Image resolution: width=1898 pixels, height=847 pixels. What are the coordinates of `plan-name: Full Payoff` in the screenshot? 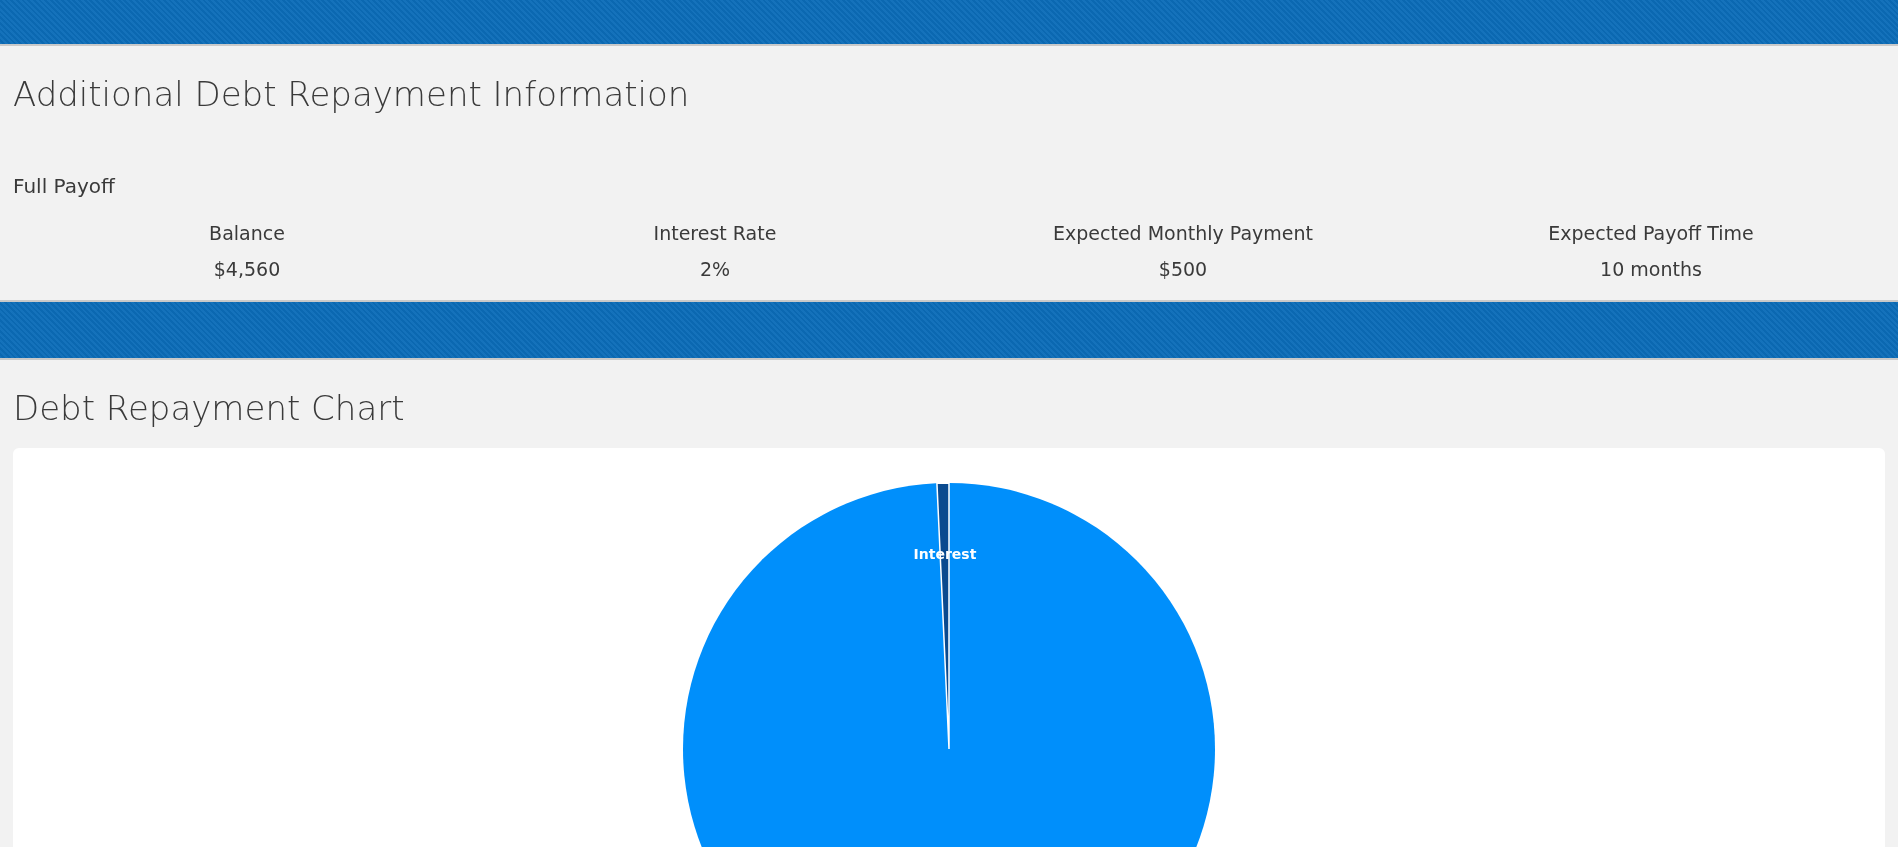 It's located at (65, 187).